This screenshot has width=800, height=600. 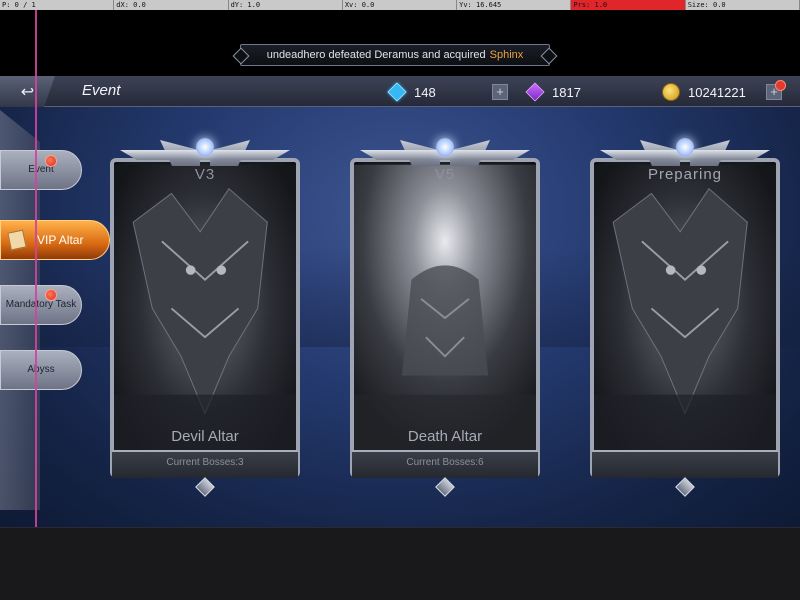 I want to click on preparing-altar-artwork, so click(x=685, y=318).